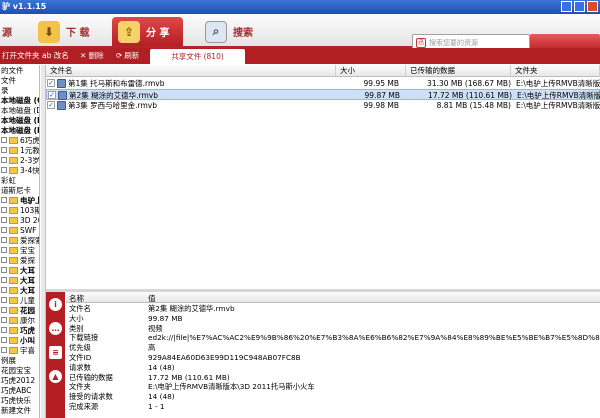  I want to click on sidebar-item: 电驴上传, so click(19, 200).